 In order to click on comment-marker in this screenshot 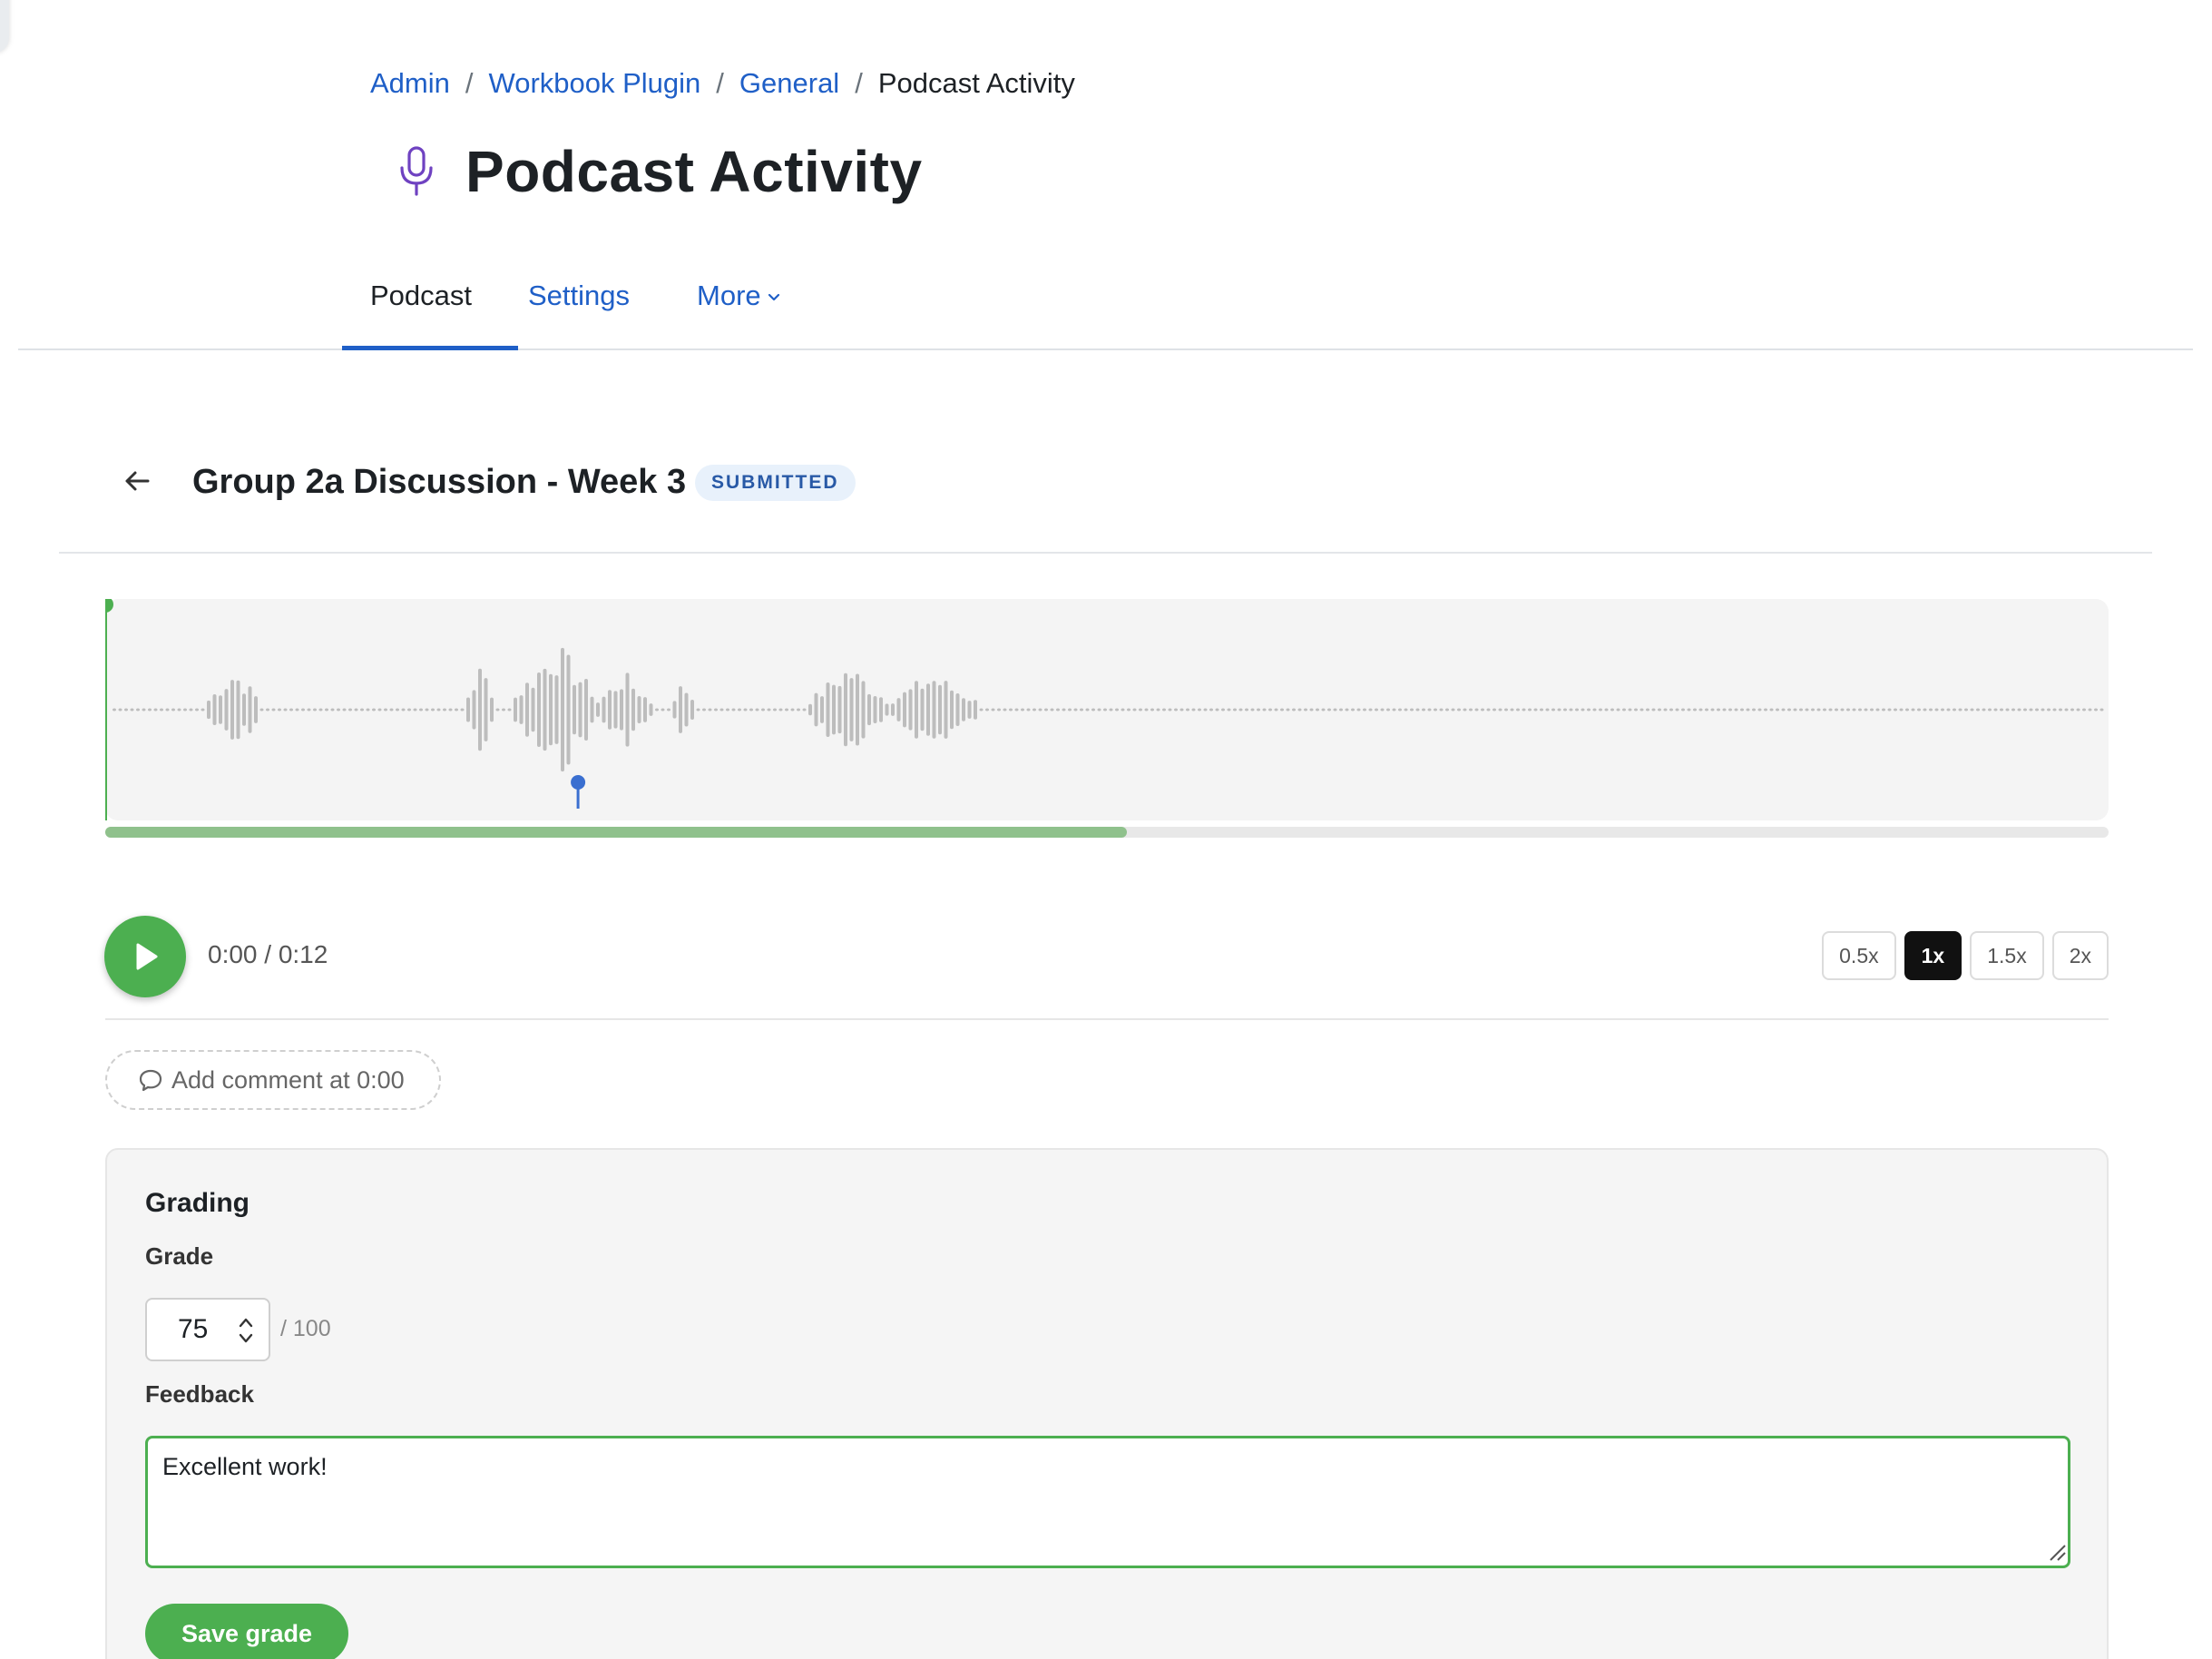, I will do `click(578, 782)`.